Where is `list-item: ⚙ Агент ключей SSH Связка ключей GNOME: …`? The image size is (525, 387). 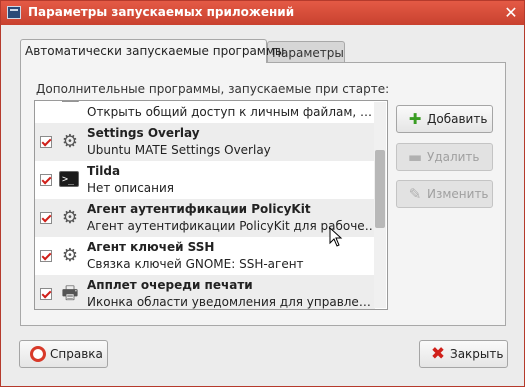
list-item: ⚙ Агент ключей SSH Связка ключей GNOME: … is located at coordinates (205, 256).